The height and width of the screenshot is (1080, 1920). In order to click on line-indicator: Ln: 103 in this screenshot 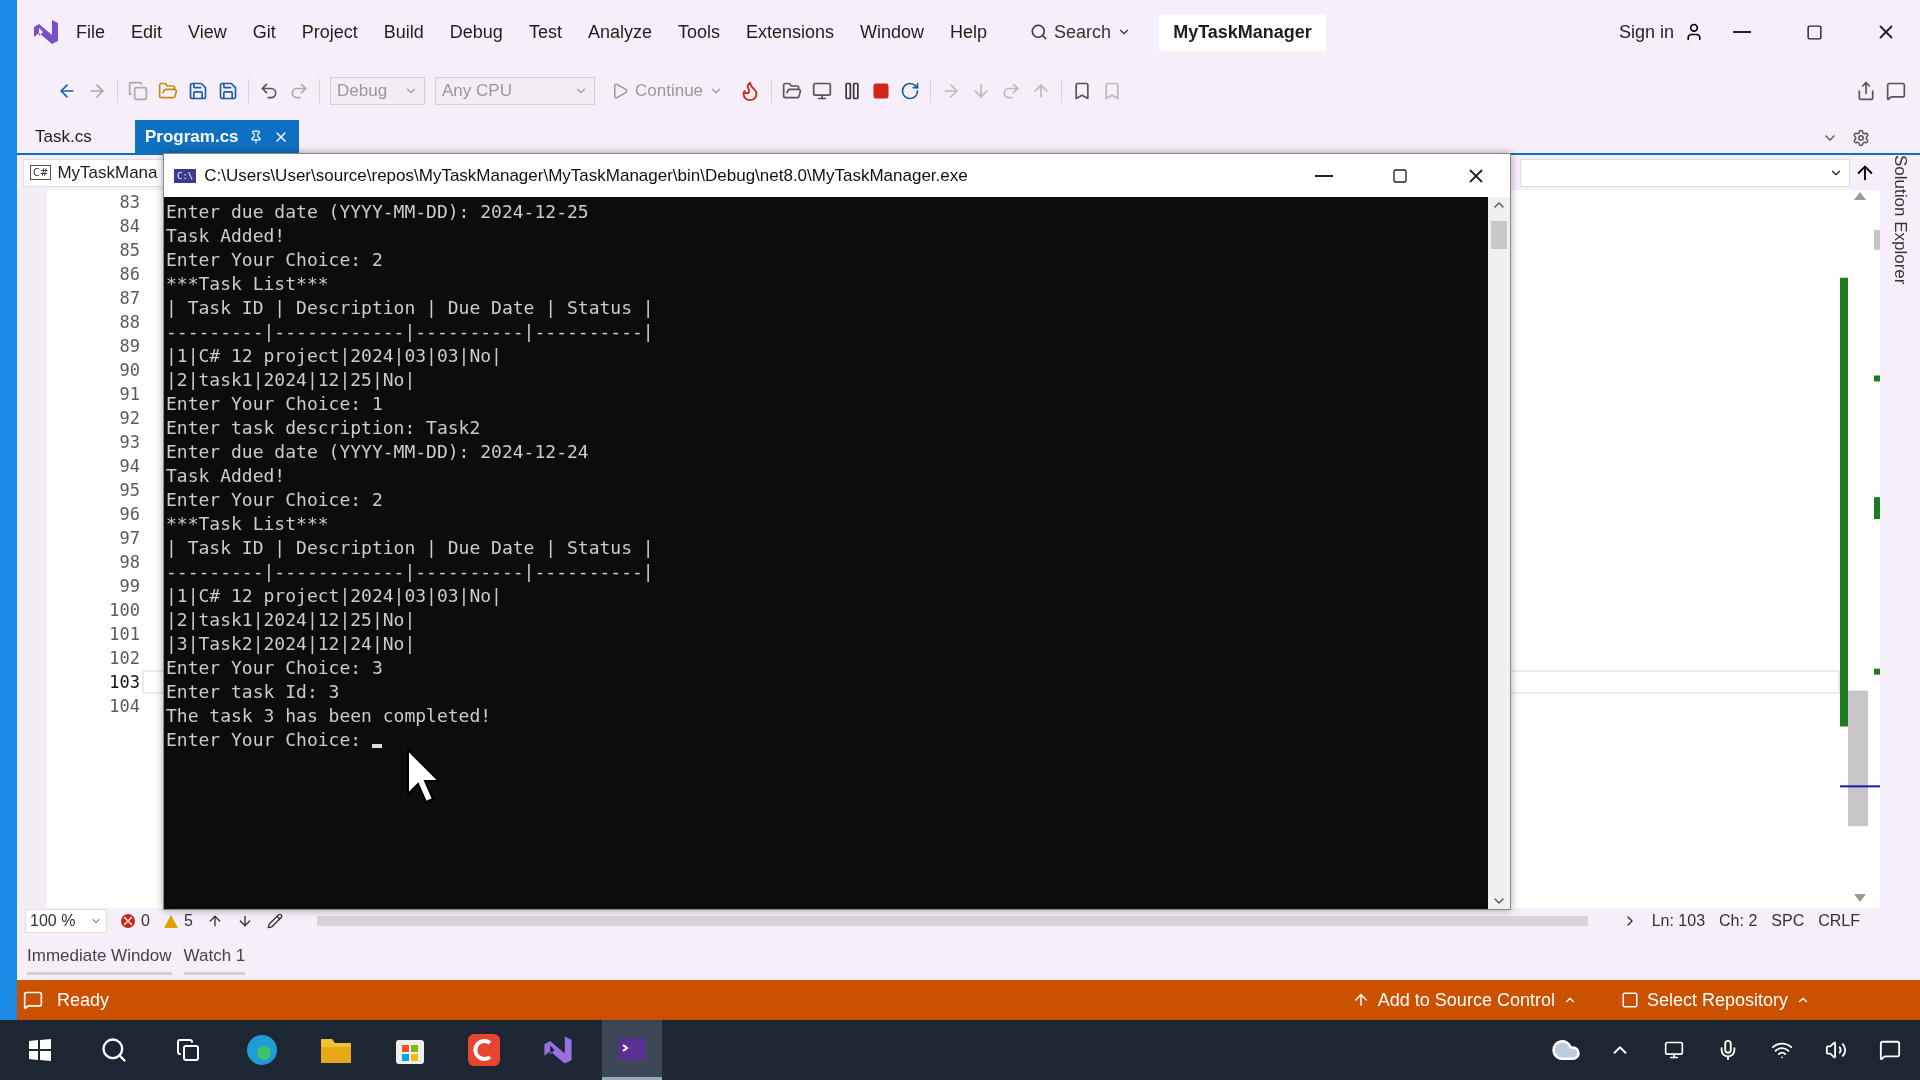, I will do `click(1678, 921)`.